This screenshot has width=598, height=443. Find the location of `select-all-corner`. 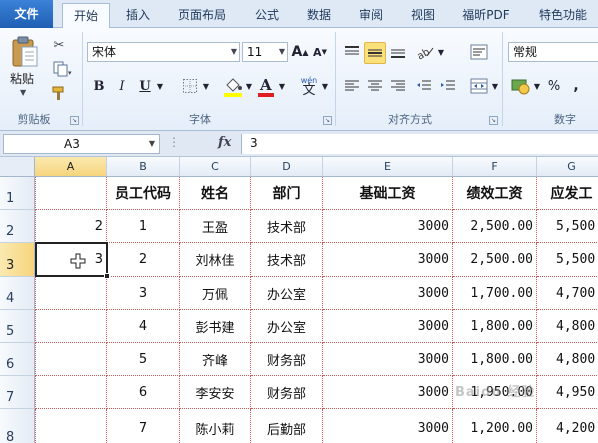

select-all-corner is located at coordinates (17, 167).